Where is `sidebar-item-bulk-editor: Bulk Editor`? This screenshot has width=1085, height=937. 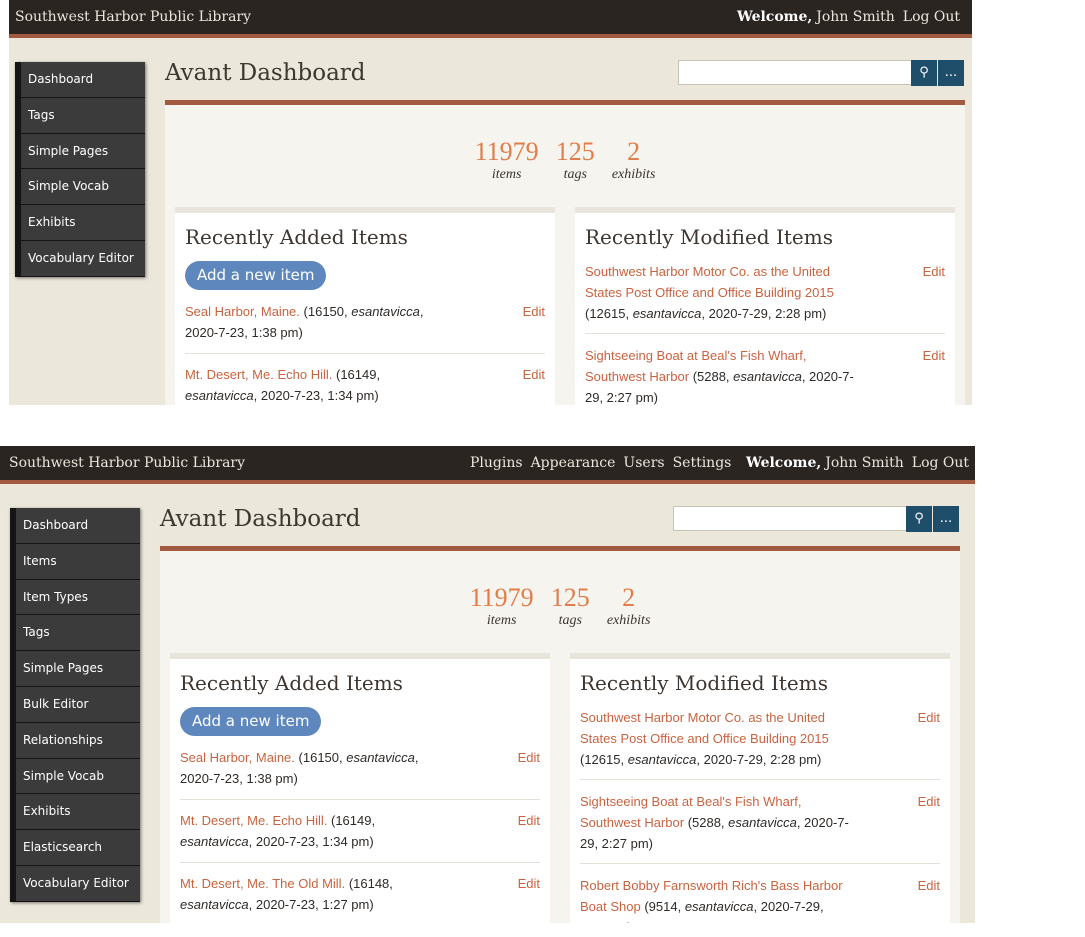 sidebar-item-bulk-editor: Bulk Editor is located at coordinates (75, 704).